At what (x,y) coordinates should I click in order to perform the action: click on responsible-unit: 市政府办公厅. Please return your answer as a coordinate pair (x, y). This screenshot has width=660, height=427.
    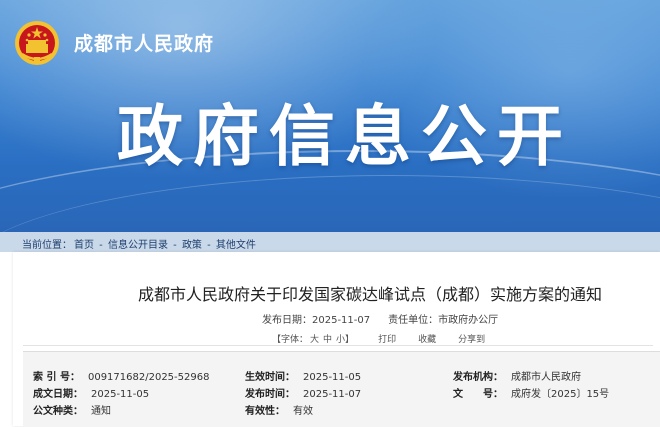
    Looking at the image, I should click on (468, 320).